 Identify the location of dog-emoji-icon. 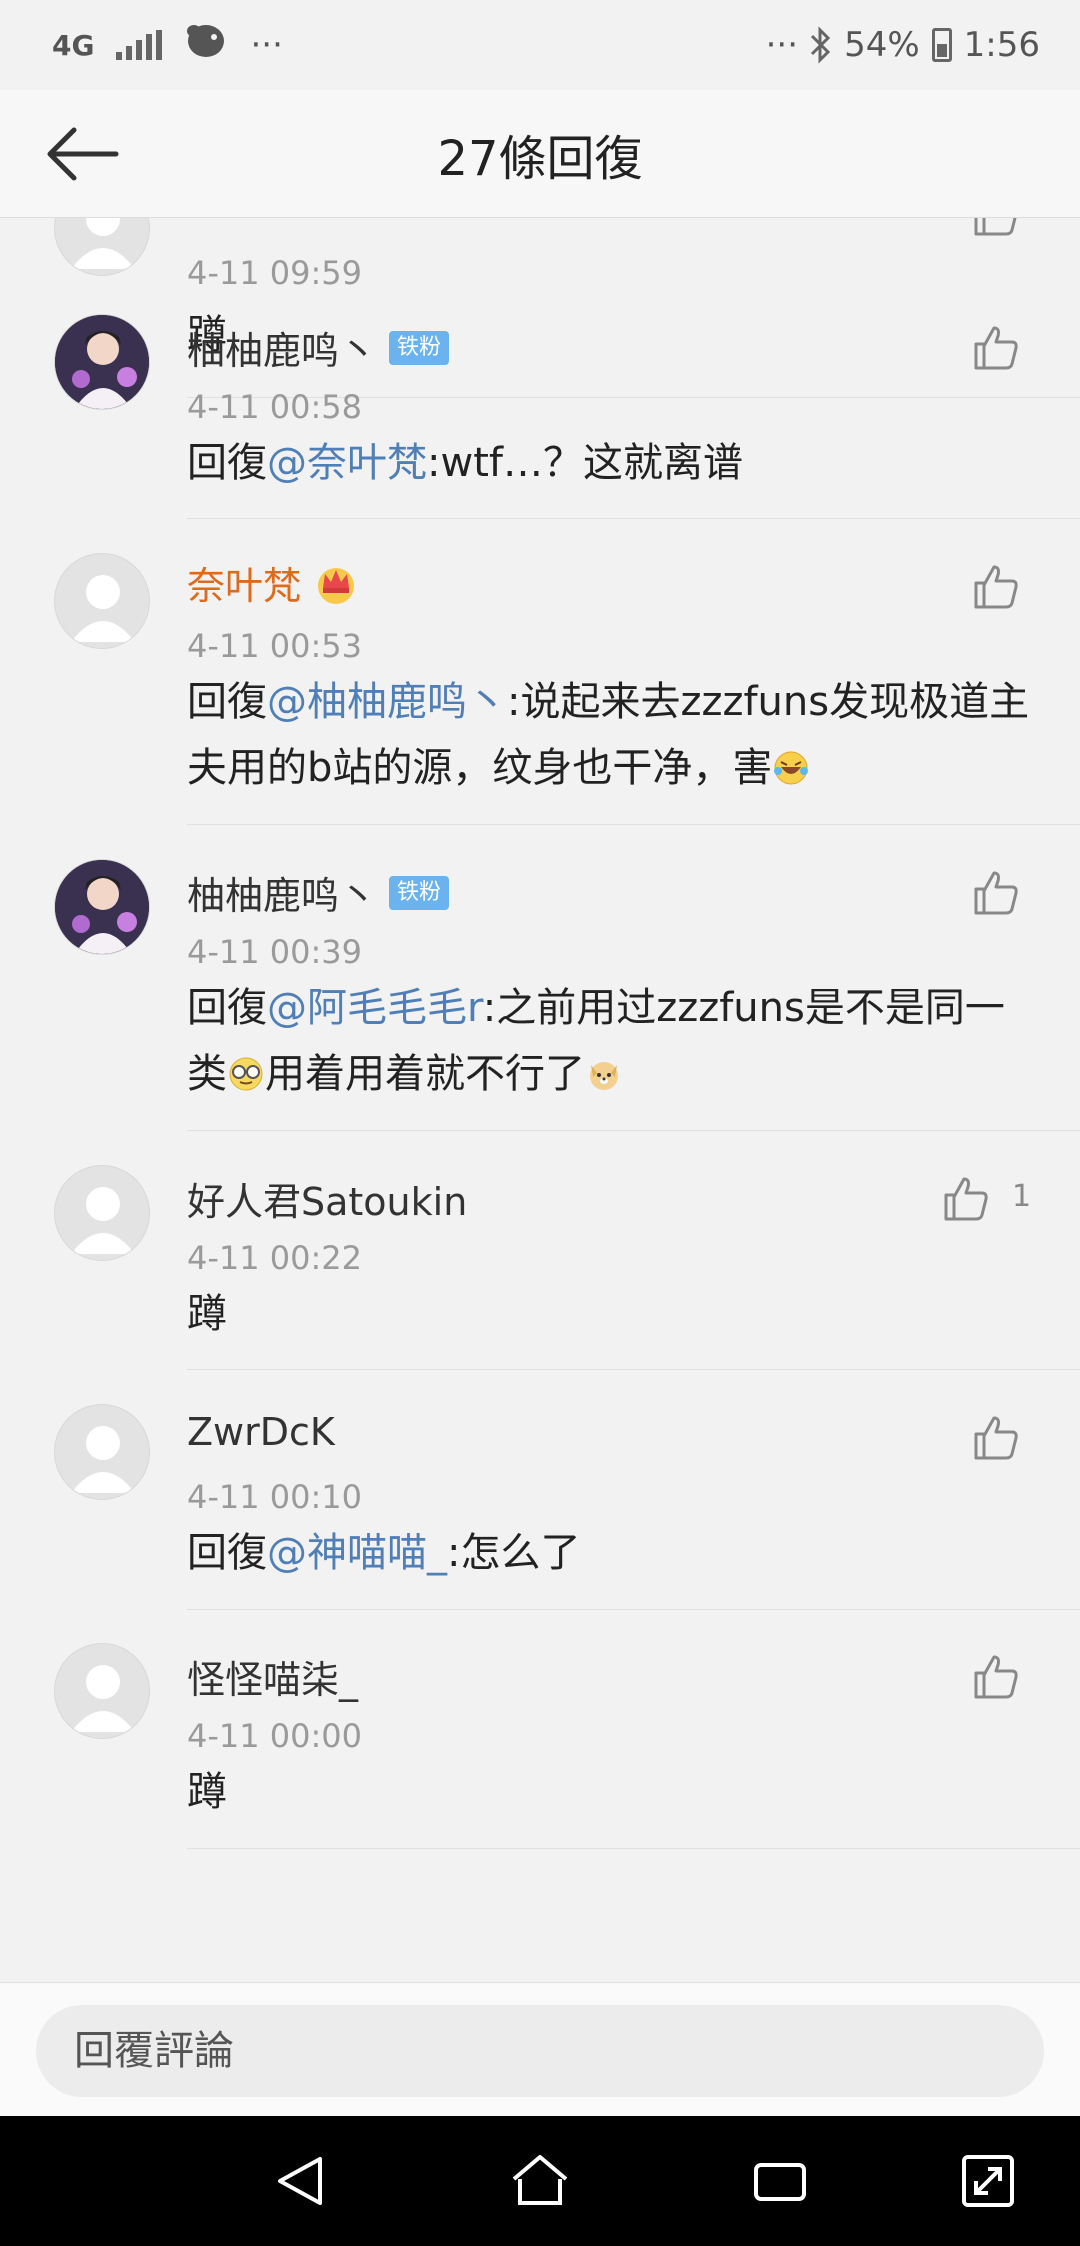
(604, 1076).